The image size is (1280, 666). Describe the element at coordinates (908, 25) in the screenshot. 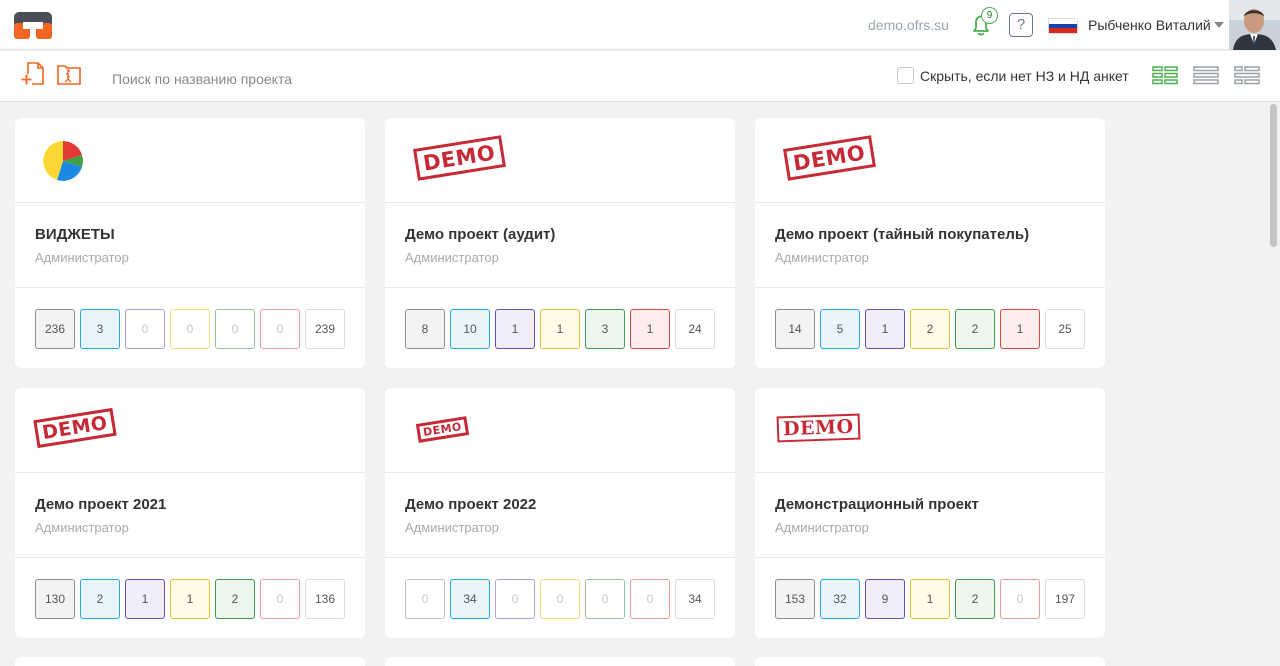

I see `domain-link: demo.ofrs.su` at that location.